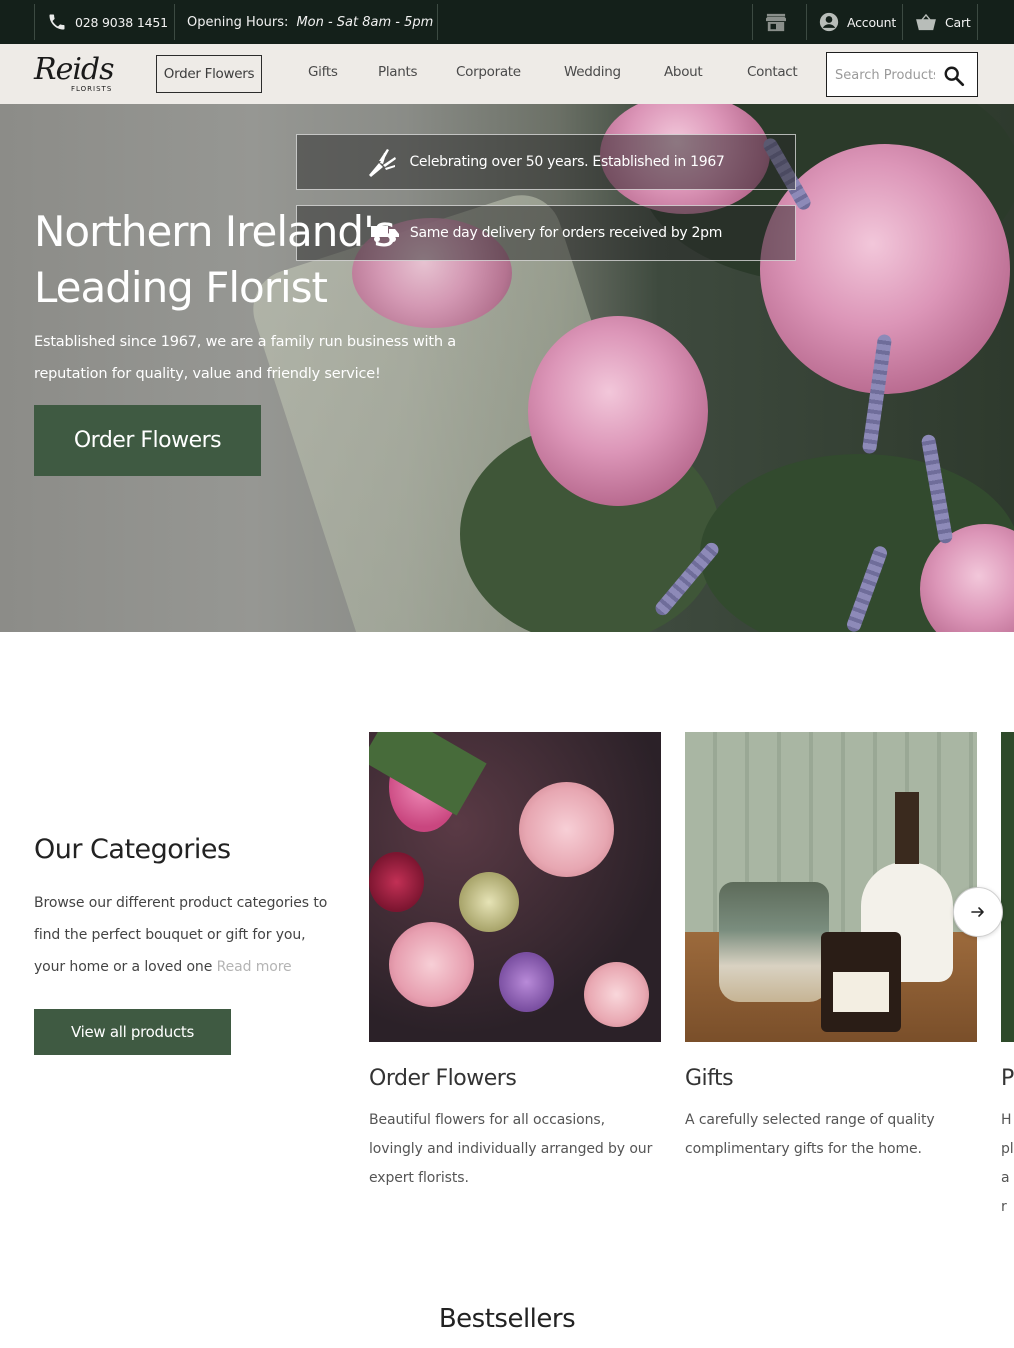 The width and height of the screenshot is (1014, 1348). Describe the element at coordinates (132, 1032) in the screenshot. I see `view-all-products-button: View all products` at that location.